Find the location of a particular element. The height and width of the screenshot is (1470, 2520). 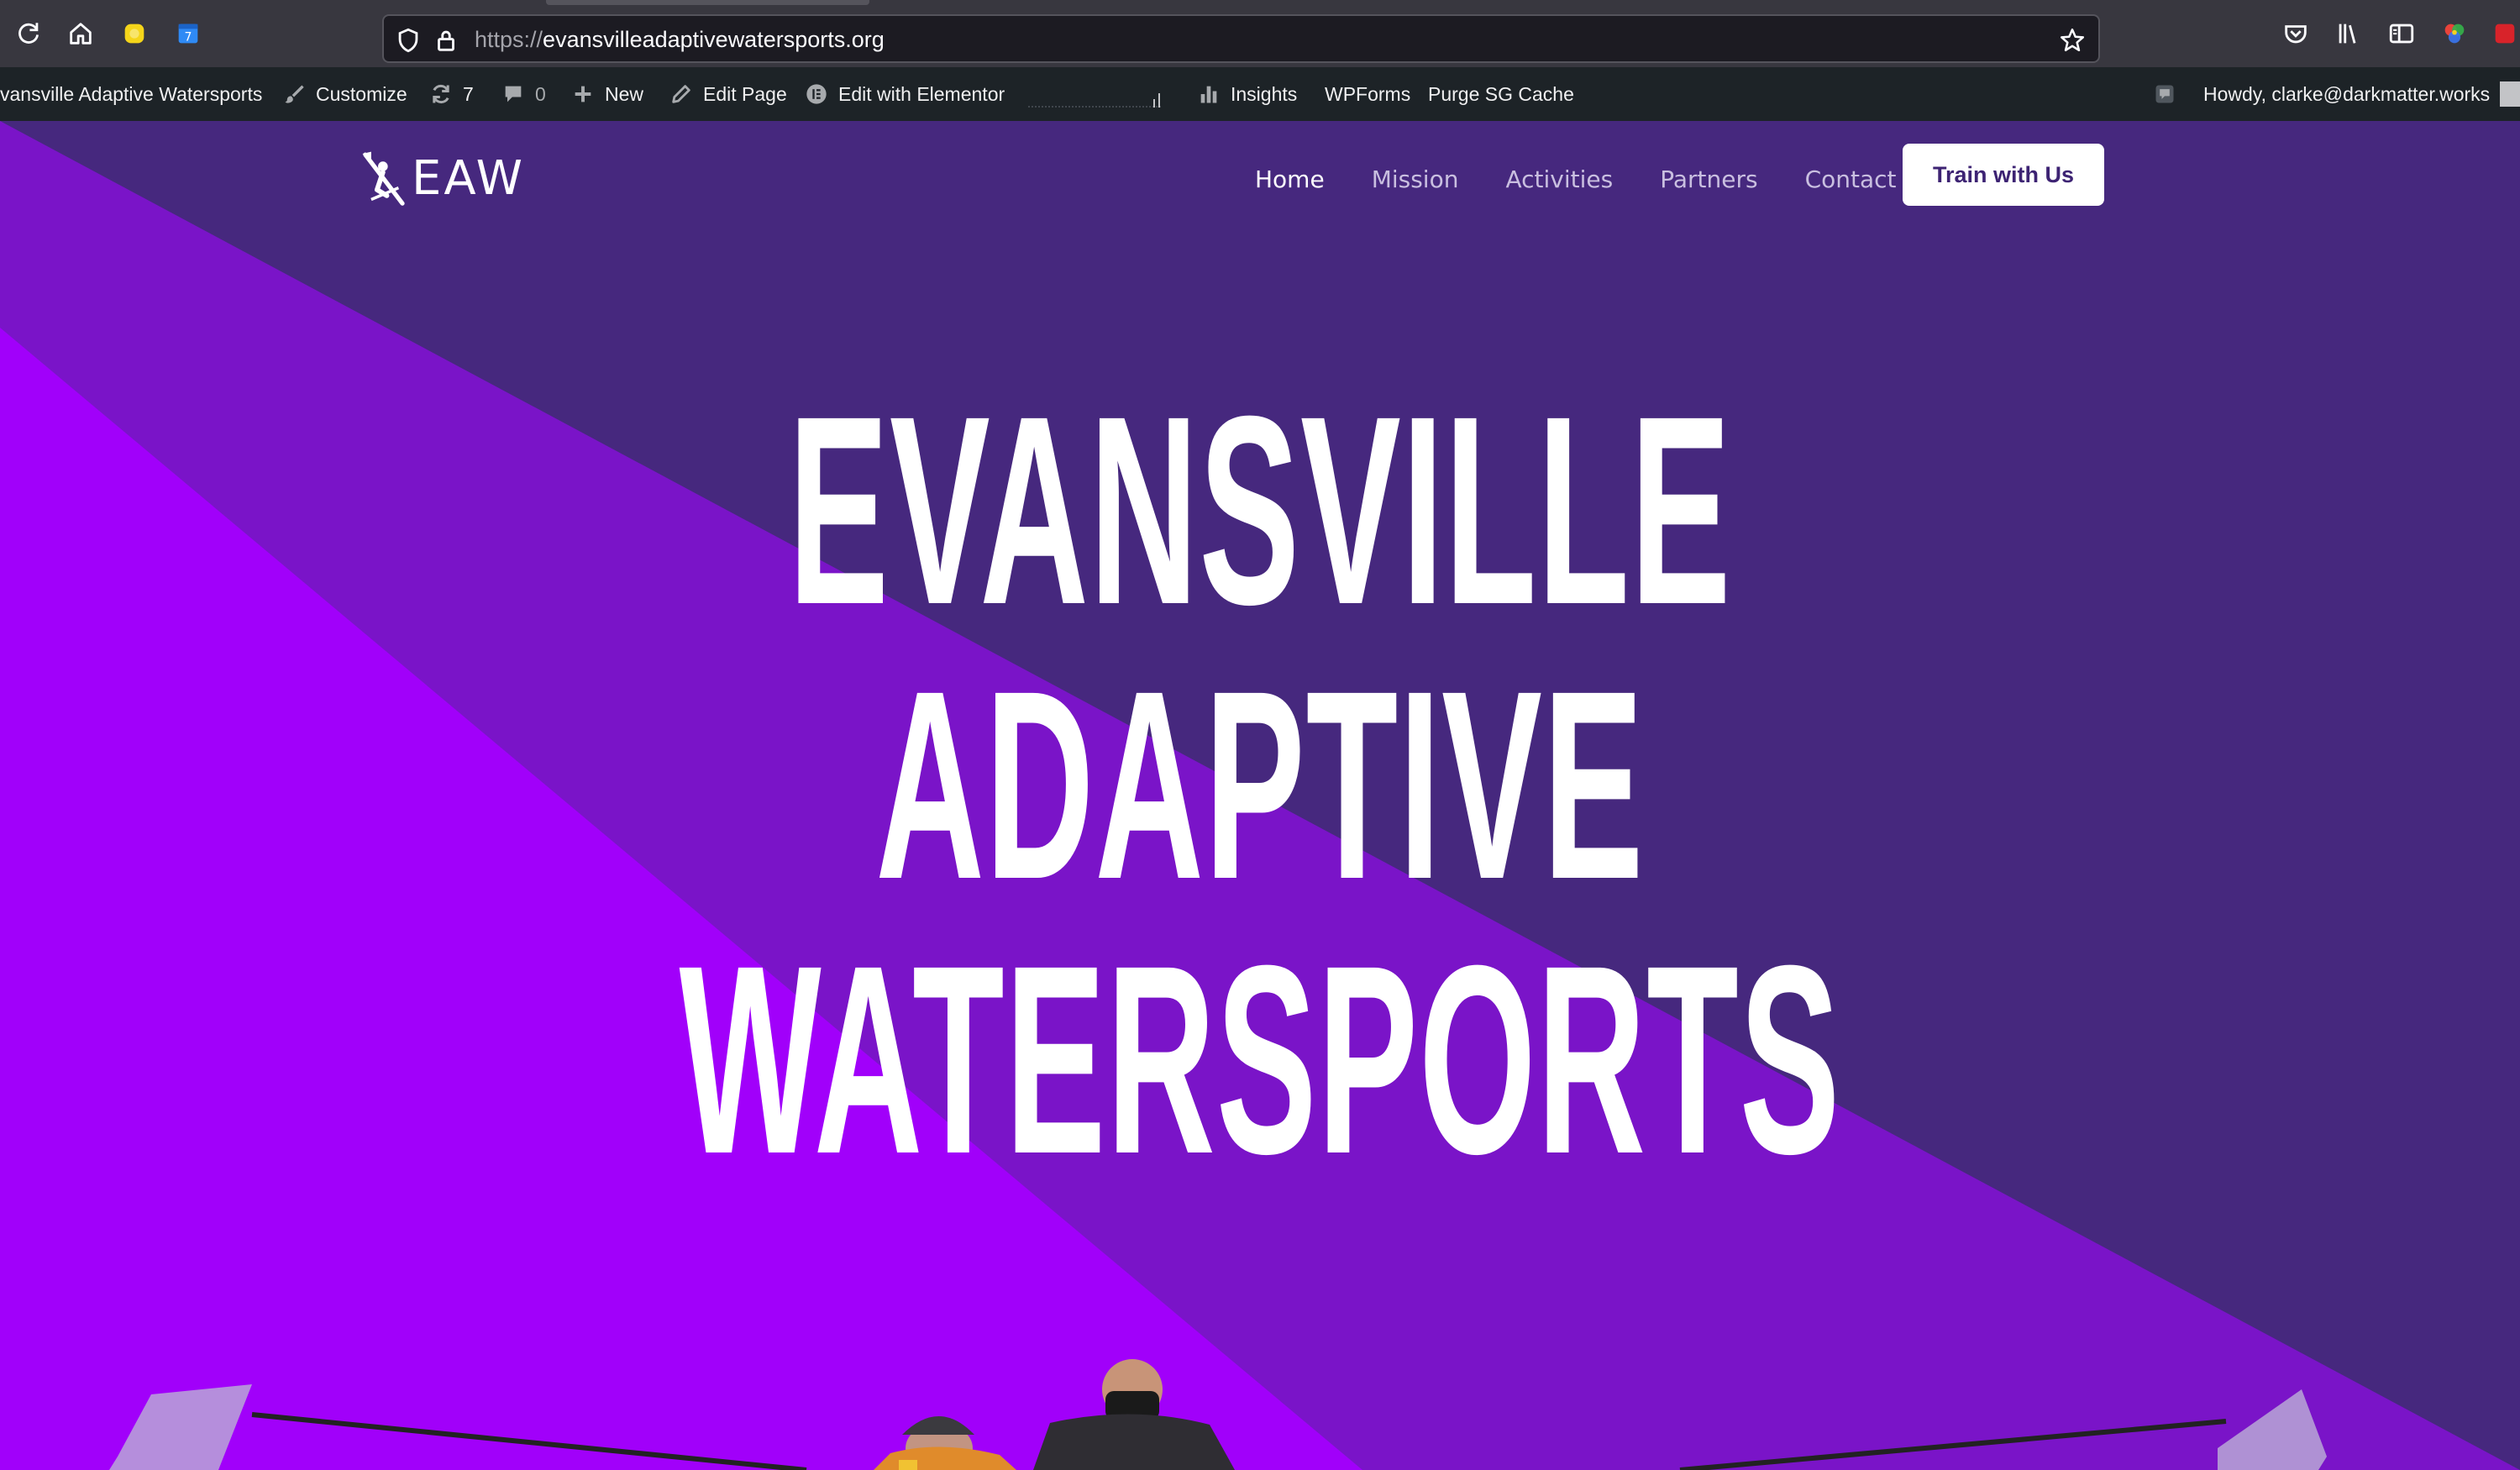

tracking-protection-icon is located at coordinates (408, 40).